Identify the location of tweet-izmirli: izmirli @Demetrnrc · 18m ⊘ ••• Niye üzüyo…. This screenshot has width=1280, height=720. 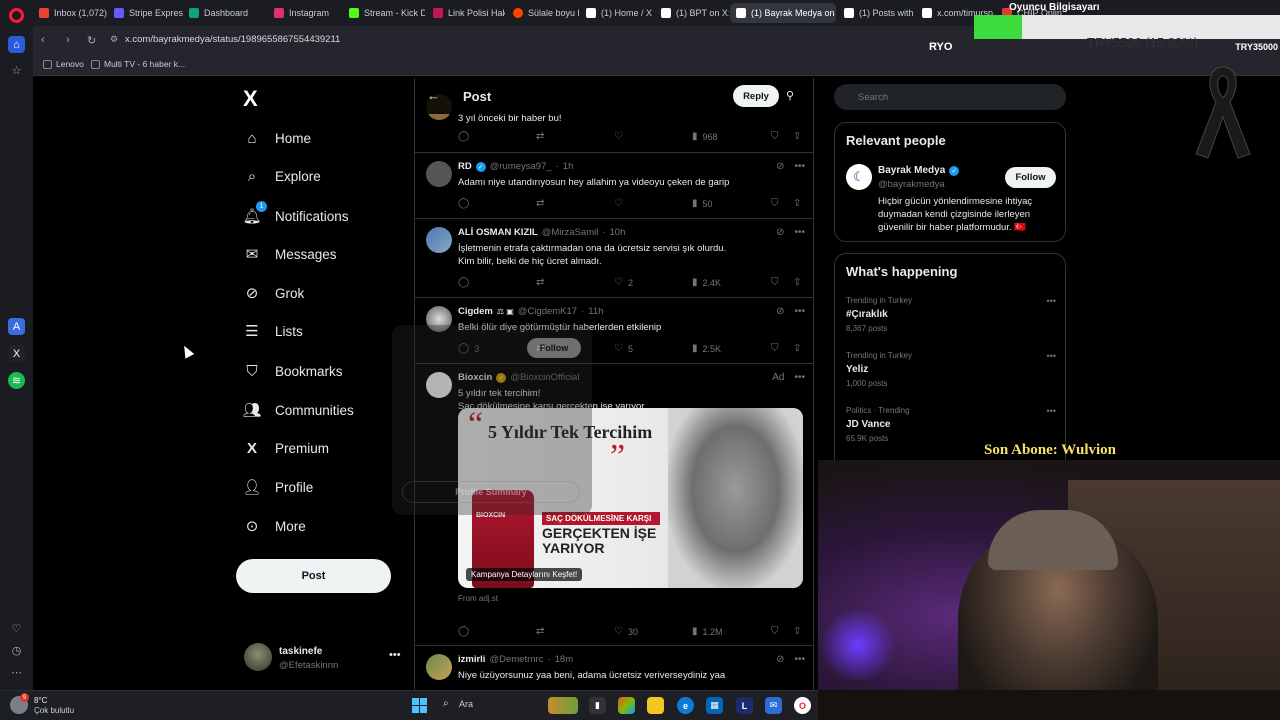
(614, 668).